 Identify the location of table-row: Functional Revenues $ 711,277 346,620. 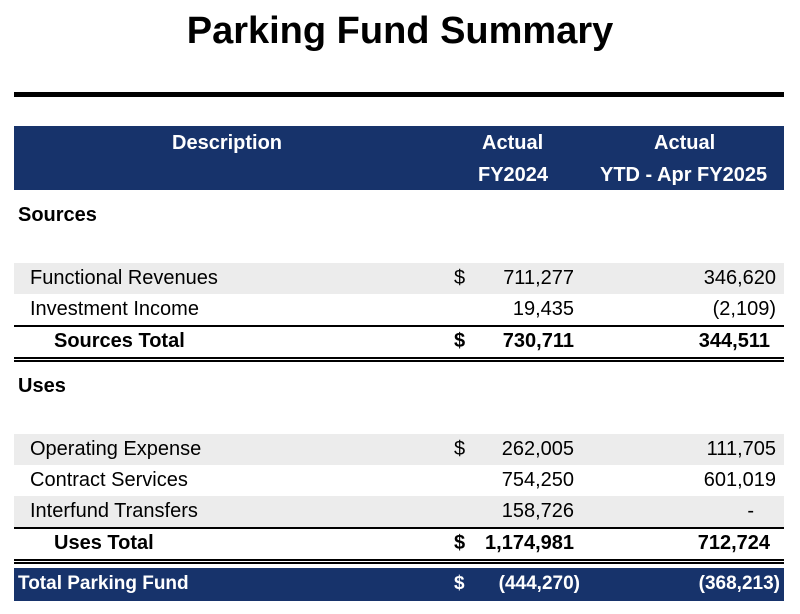
(399, 278).